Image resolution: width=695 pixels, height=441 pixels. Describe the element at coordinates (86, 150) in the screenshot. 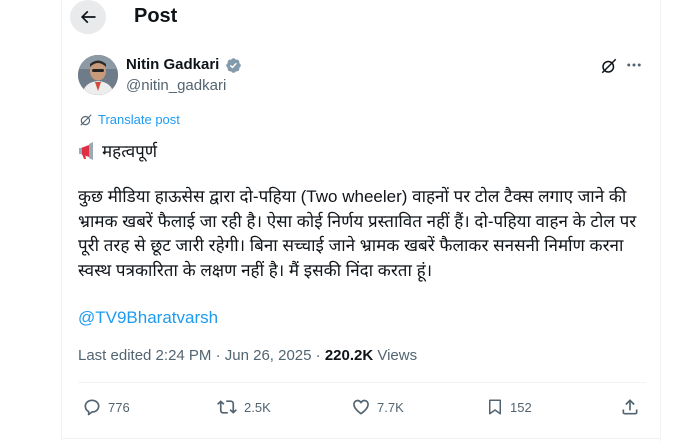

I see `megaphone-icon` at that location.